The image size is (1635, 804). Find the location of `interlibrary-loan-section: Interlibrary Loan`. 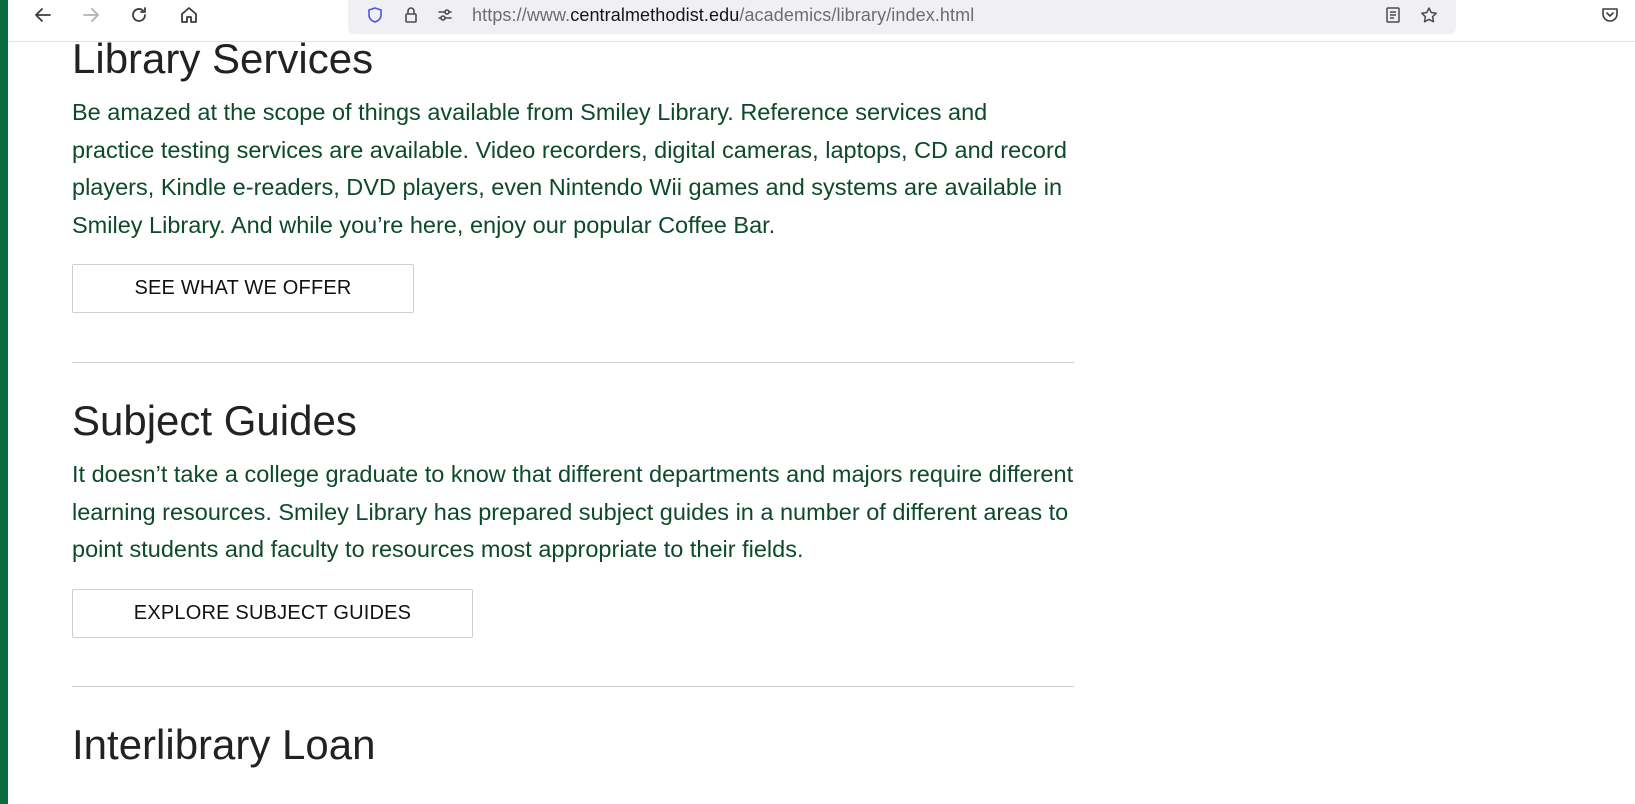

interlibrary-loan-section: Interlibrary Loan is located at coordinates (573, 745).